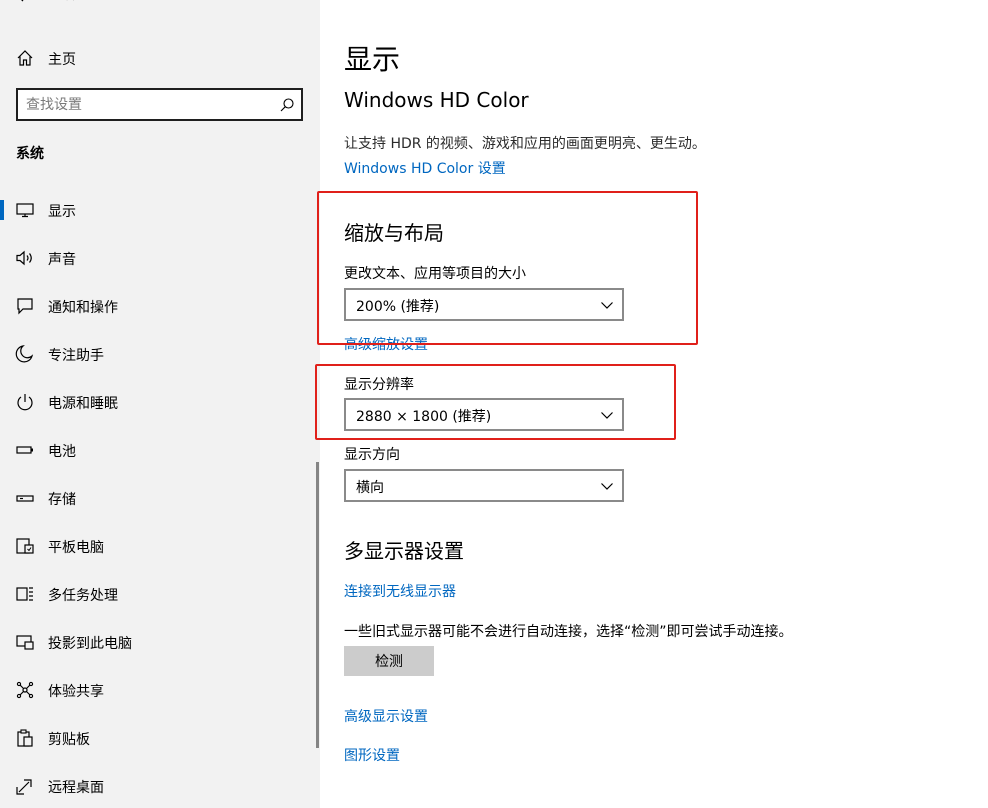 This screenshot has width=988, height=808. Describe the element at coordinates (90, 644) in the screenshot. I see `sidebar-item-label: 投影到此电脑` at that location.